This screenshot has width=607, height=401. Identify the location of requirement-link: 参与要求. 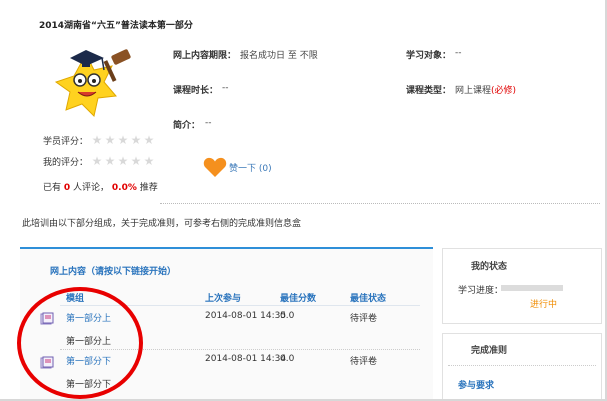
(476, 384).